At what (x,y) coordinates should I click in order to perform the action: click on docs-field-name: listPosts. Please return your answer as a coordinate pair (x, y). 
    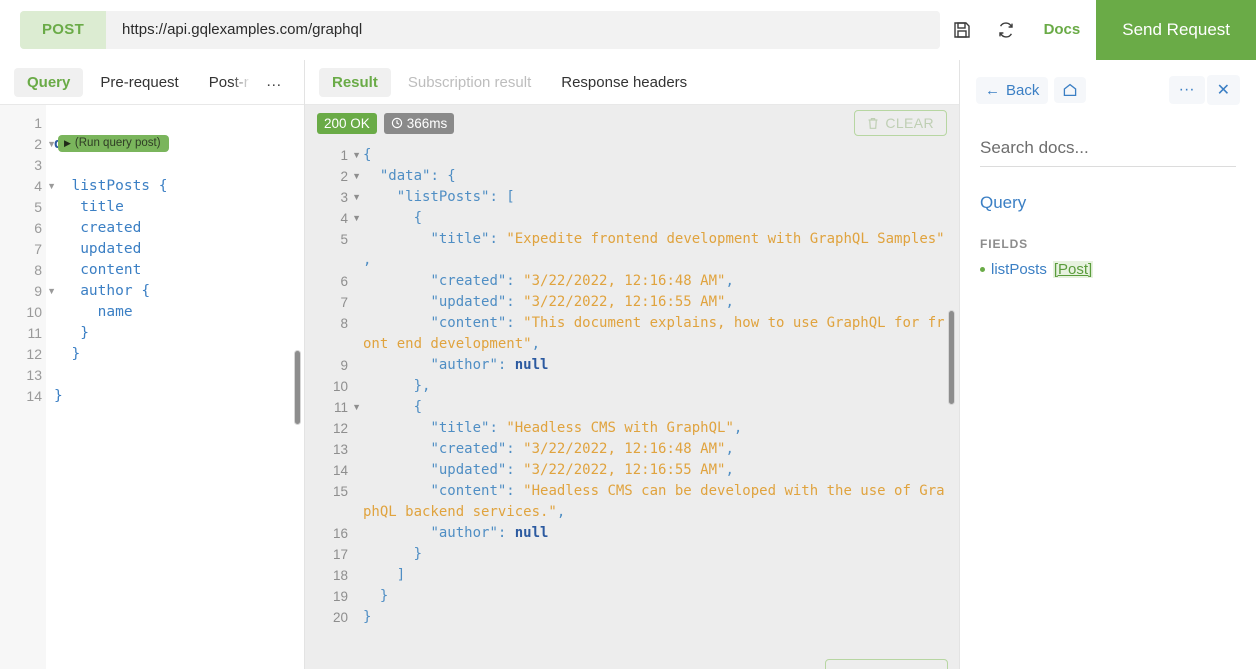
    Looking at the image, I should click on (1019, 269).